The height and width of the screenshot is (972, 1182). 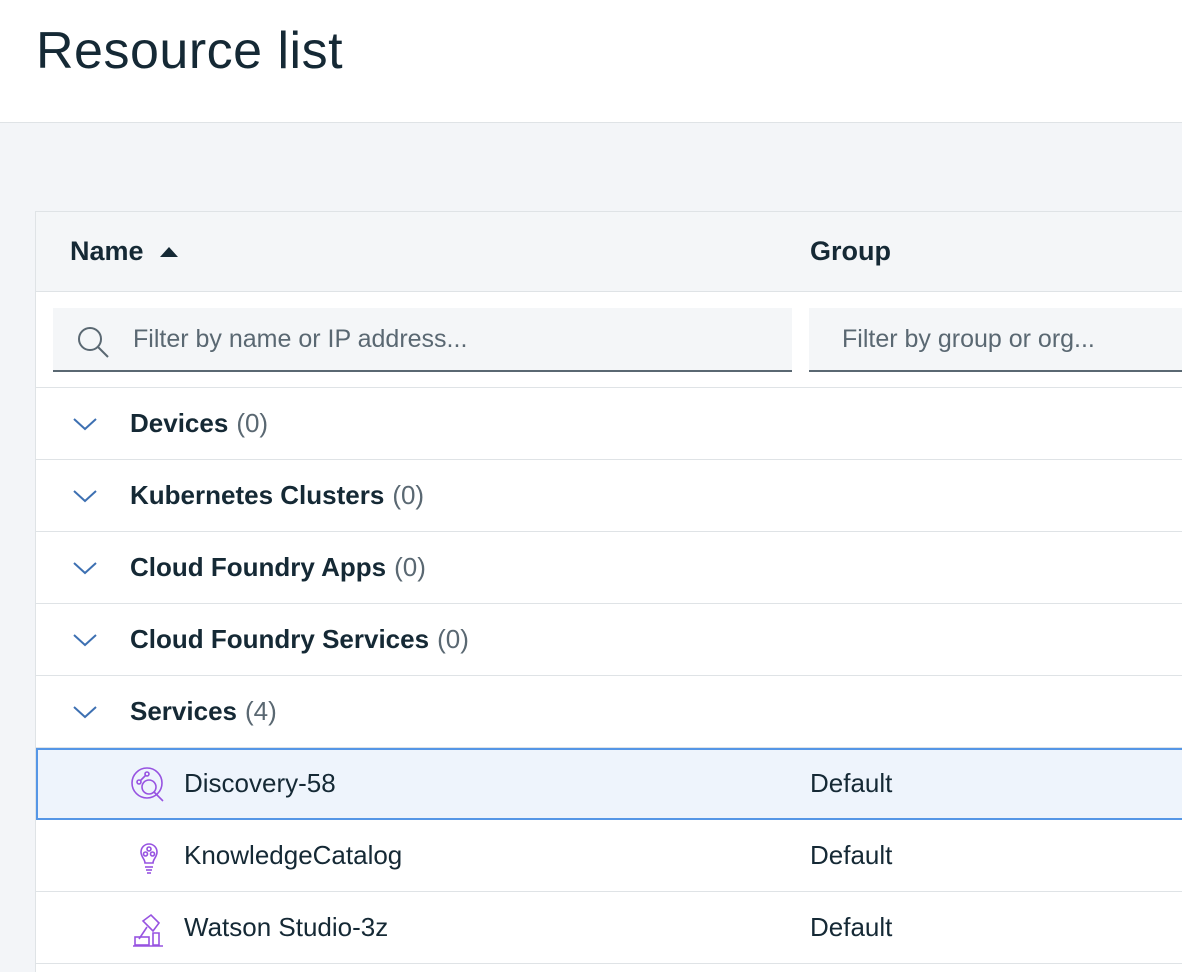 I want to click on table-row-discovery: Discovery-58 Default, so click(x=609, y=784).